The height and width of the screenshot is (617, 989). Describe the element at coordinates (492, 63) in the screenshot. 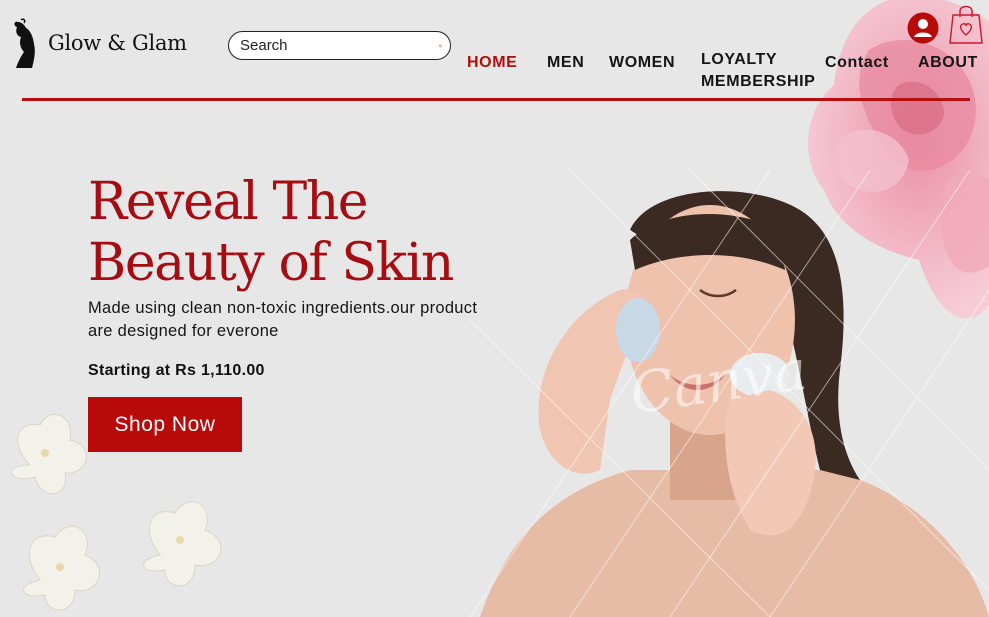

I see `nav-home: HOME` at that location.